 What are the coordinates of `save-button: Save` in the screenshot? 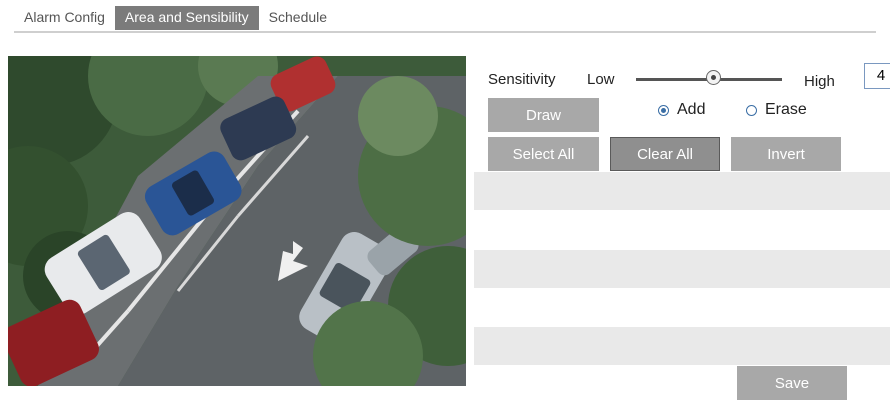 It's located at (792, 383).